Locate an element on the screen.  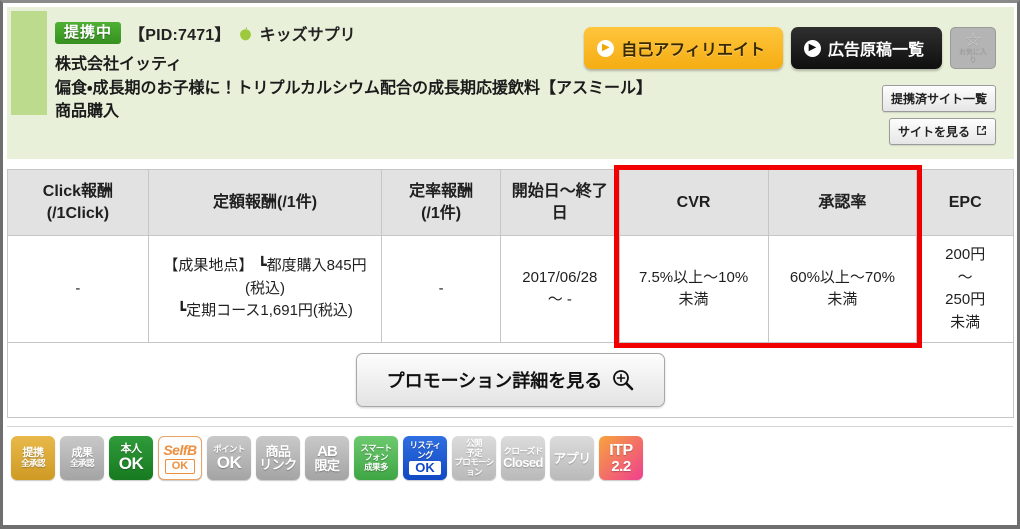
favorite-button: ☆ お気に入り is located at coordinates (973, 48).